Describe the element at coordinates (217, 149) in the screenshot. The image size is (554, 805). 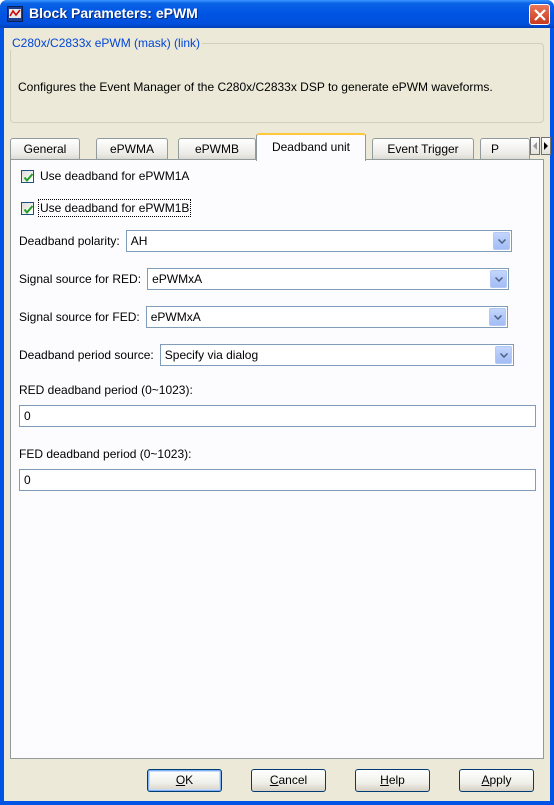
I see `tab-epwmb: ePWMB` at that location.